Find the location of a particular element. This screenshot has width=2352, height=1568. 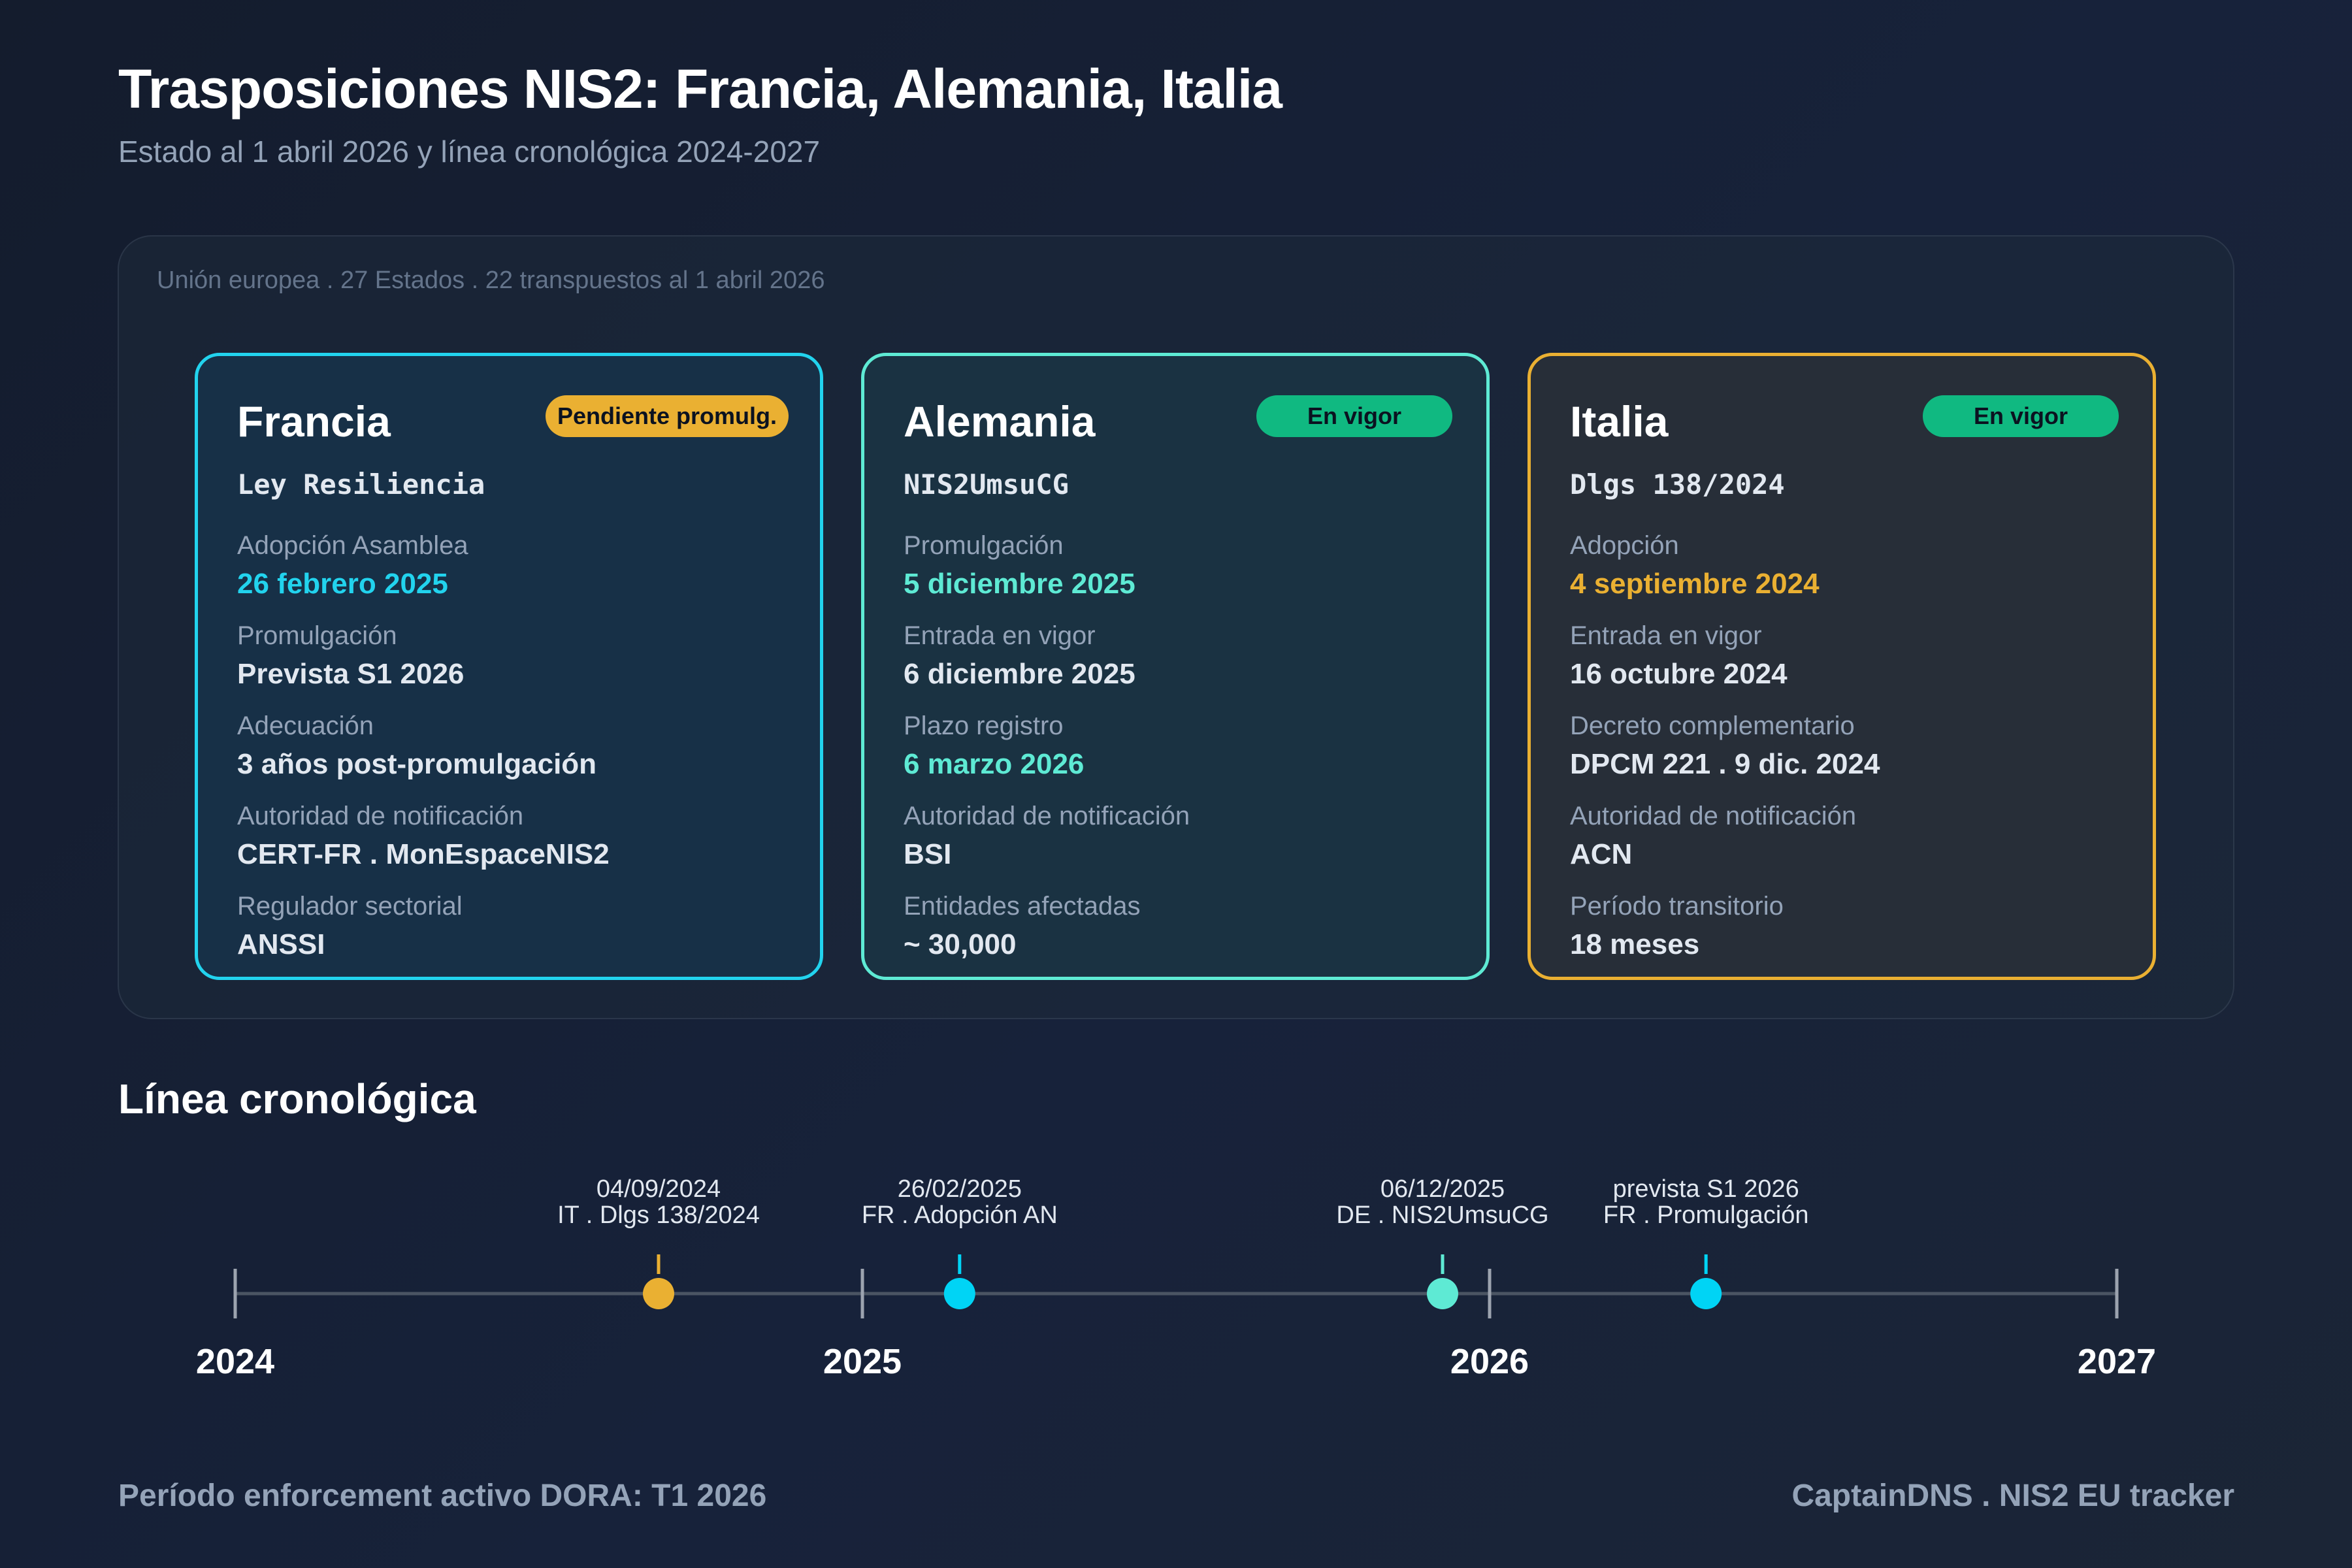

footer-credit: CaptainDNS . NIS2 EU tracker is located at coordinates (2012, 1495).